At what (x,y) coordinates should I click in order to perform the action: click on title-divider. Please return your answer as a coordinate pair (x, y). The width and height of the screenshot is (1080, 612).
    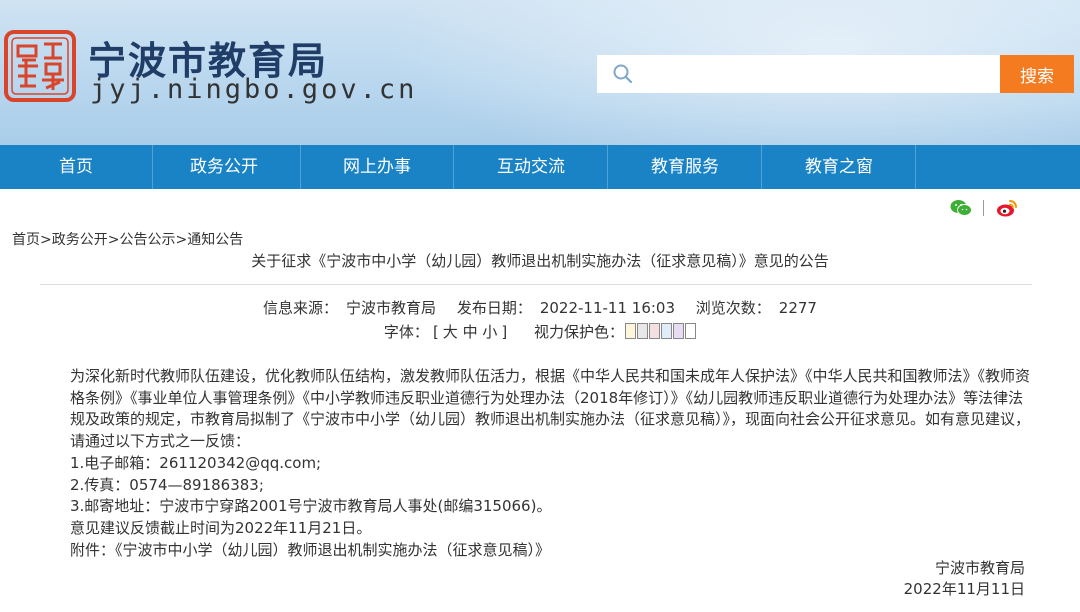
    Looking at the image, I should click on (536, 284).